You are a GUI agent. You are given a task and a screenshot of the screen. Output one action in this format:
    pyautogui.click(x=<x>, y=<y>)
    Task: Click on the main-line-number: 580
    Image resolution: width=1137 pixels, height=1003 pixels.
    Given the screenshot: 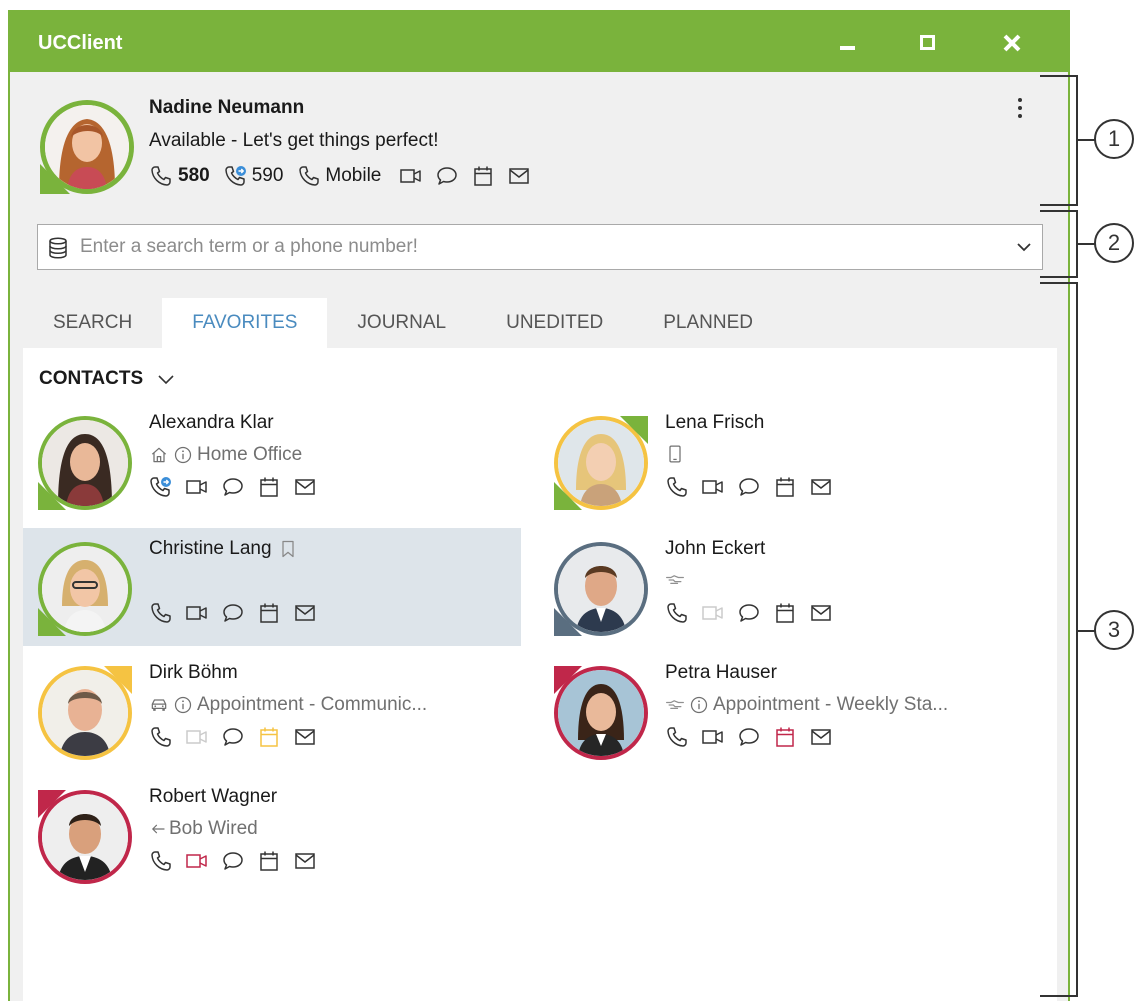 What is the action you would take?
    pyautogui.click(x=194, y=176)
    